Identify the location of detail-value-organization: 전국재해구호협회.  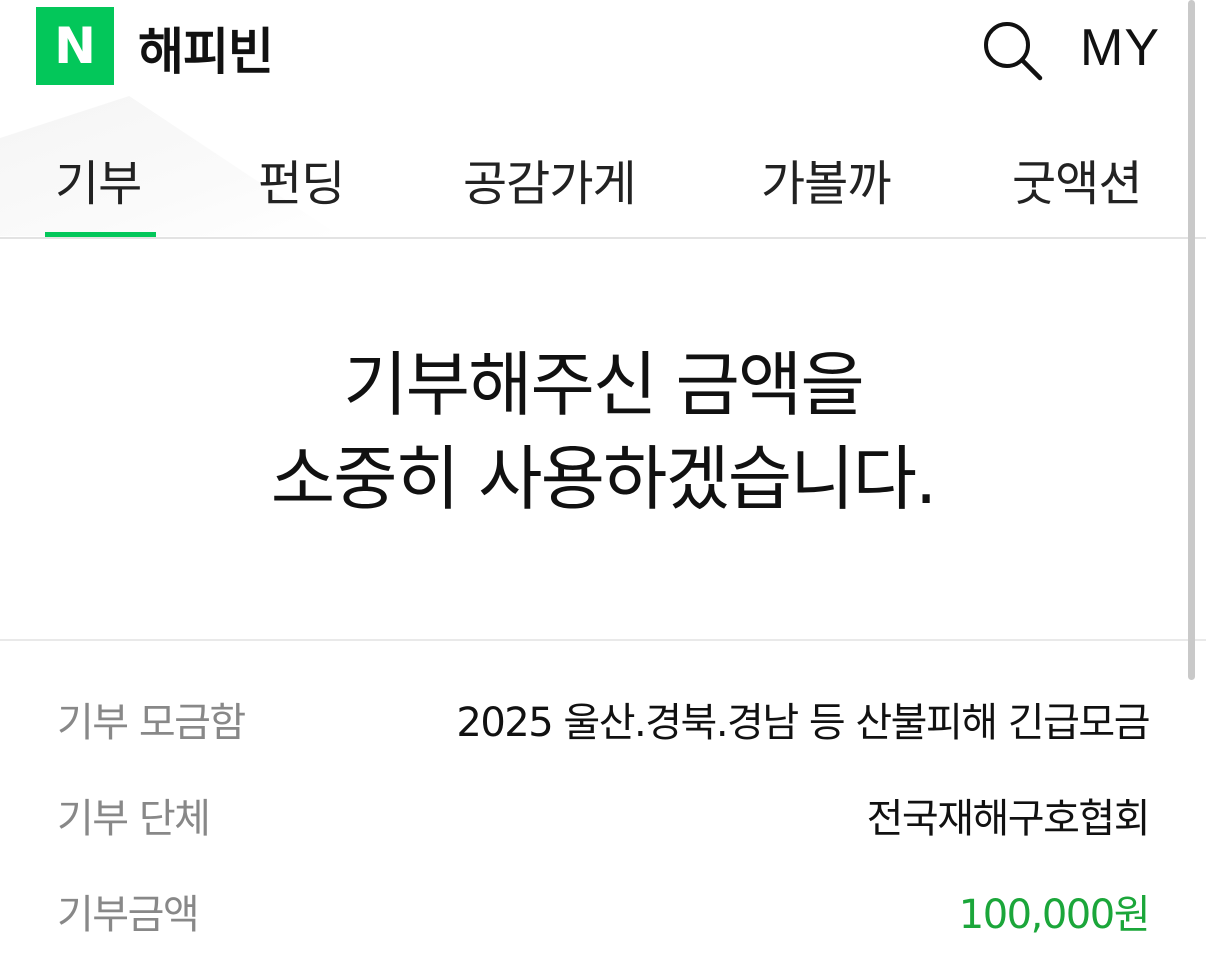
(1008, 819).